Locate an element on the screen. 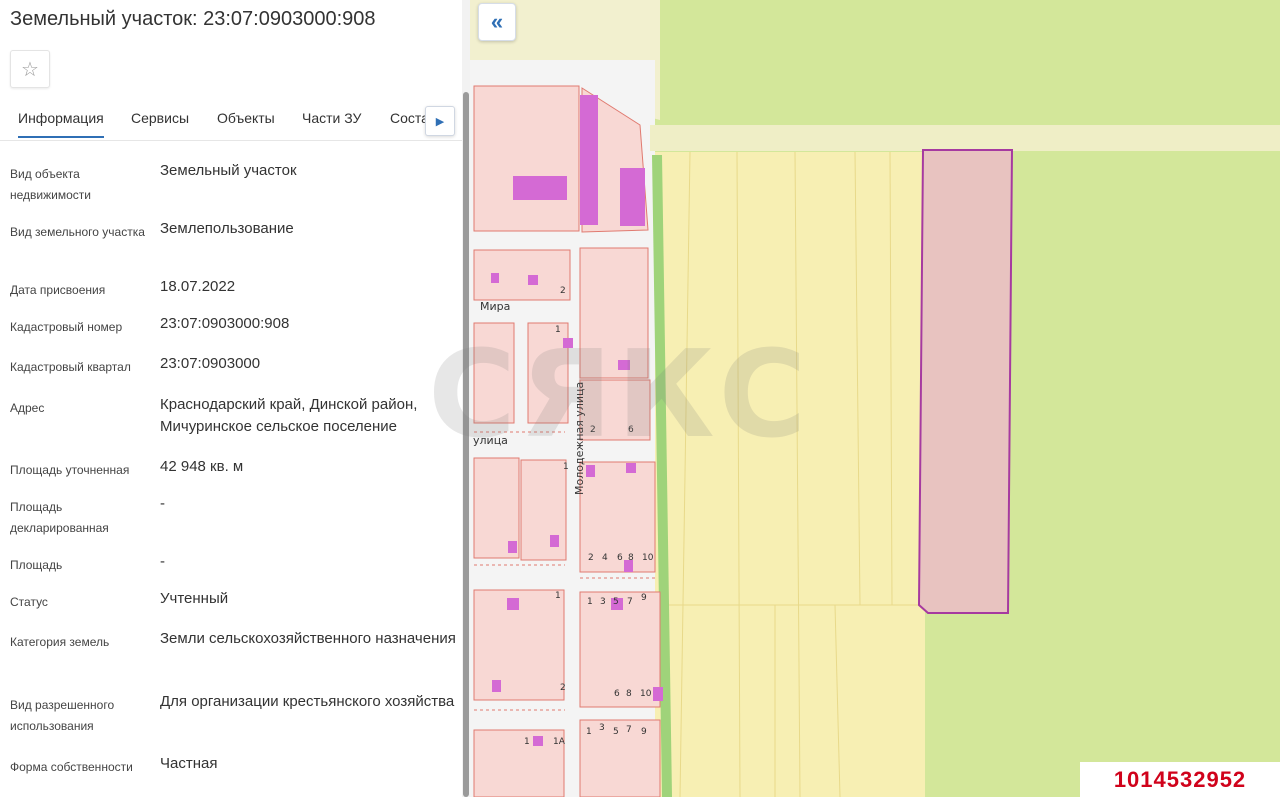 Image resolution: width=1280 pixels, height=797 pixels. star-outline-icon: ☆ is located at coordinates (30, 69).